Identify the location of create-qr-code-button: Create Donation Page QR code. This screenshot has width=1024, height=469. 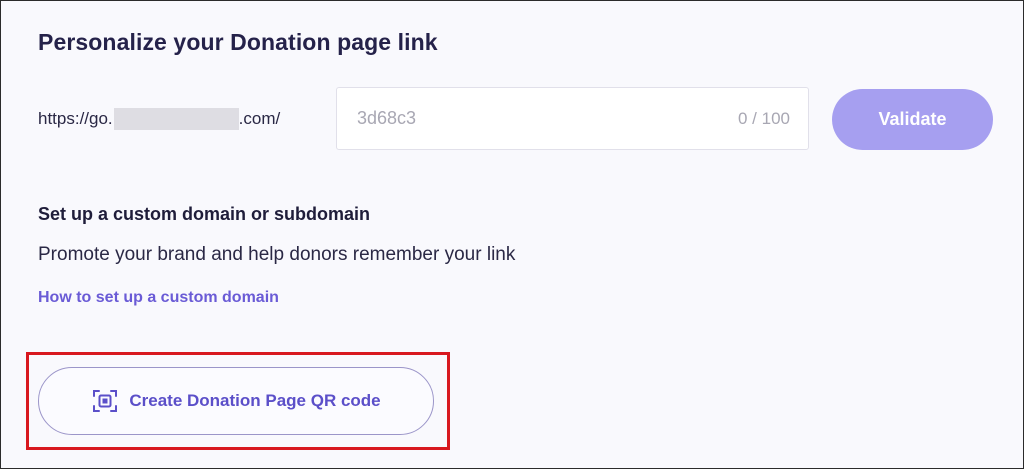
(236, 401).